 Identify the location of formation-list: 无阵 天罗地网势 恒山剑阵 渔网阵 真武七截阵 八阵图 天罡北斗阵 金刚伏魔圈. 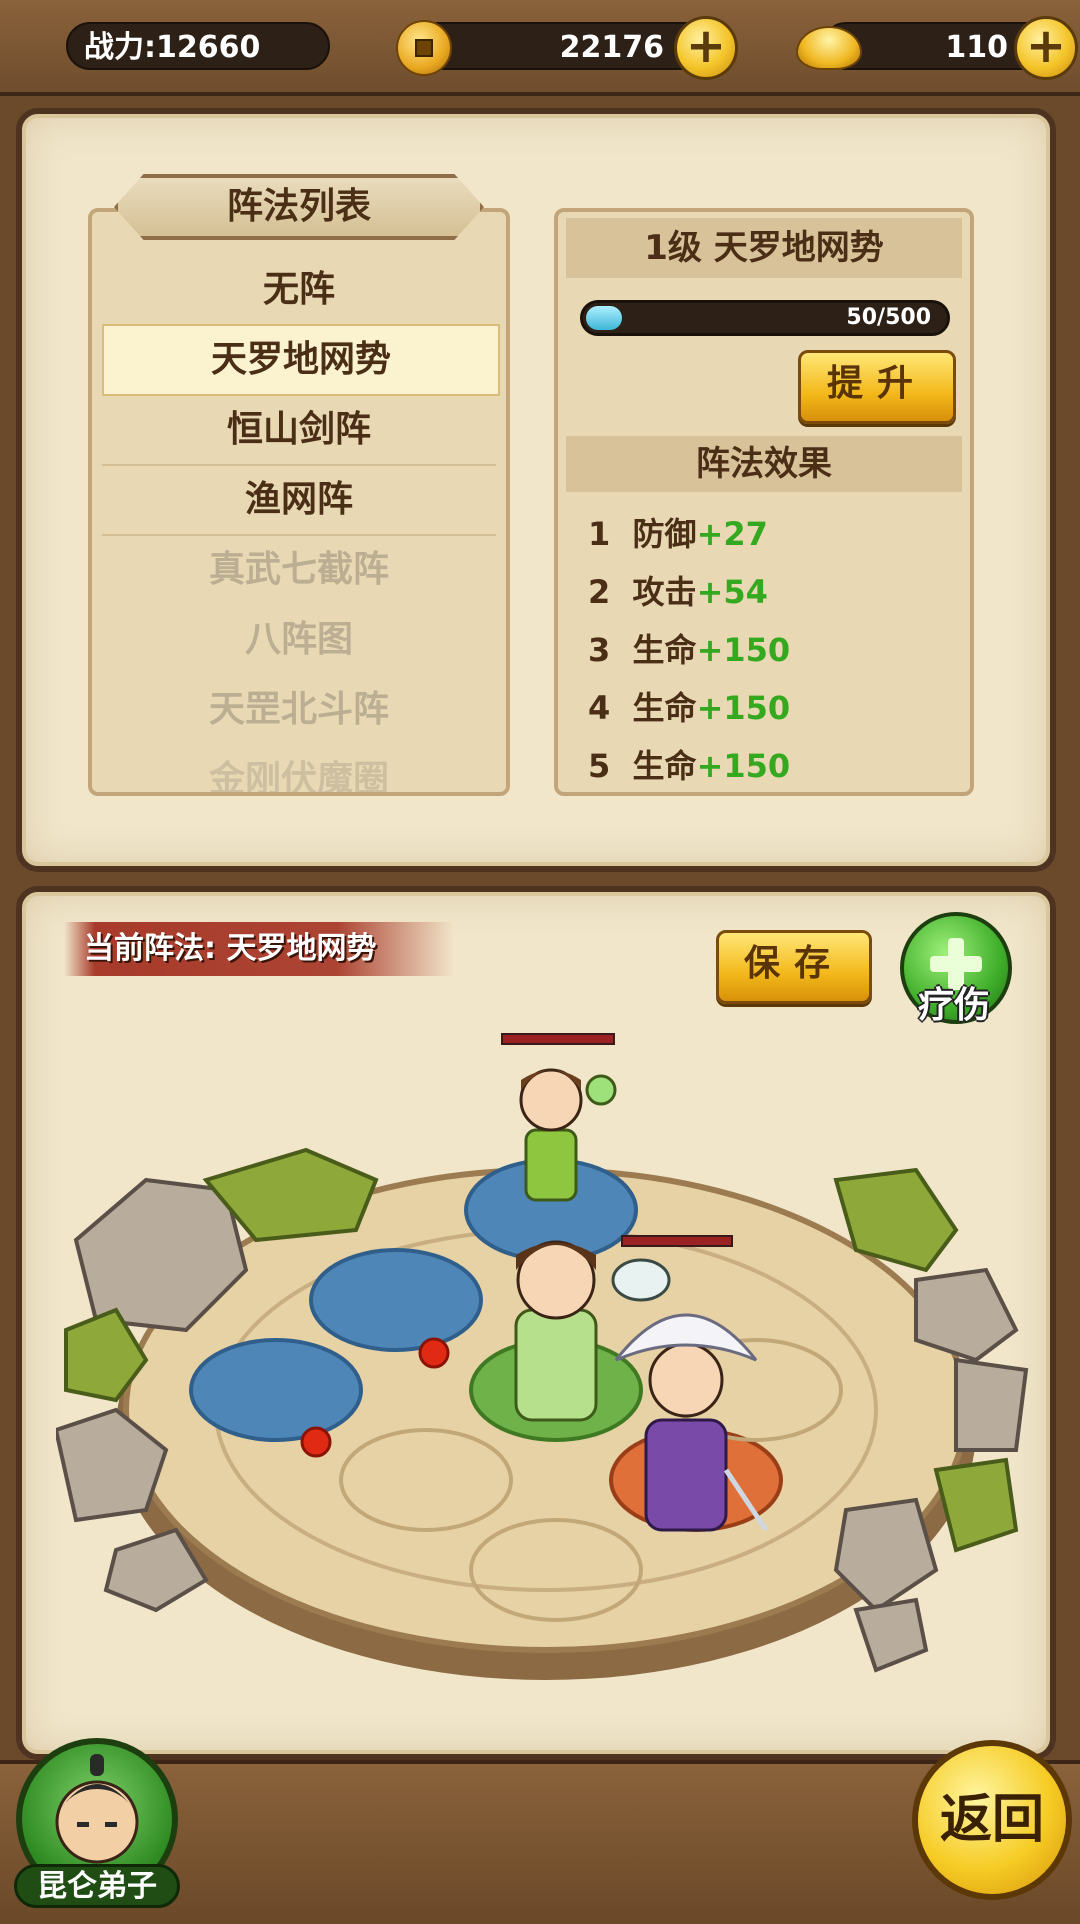
(299, 502).